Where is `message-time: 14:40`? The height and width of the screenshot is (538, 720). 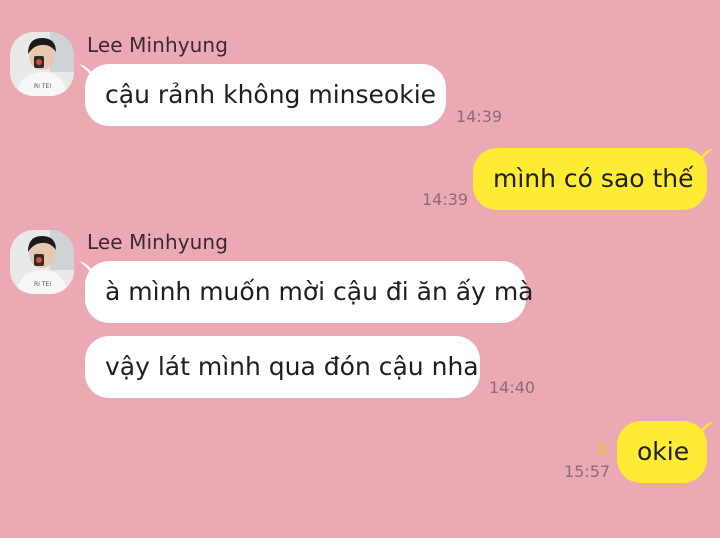
message-time: 14:40 is located at coordinates (512, 387).